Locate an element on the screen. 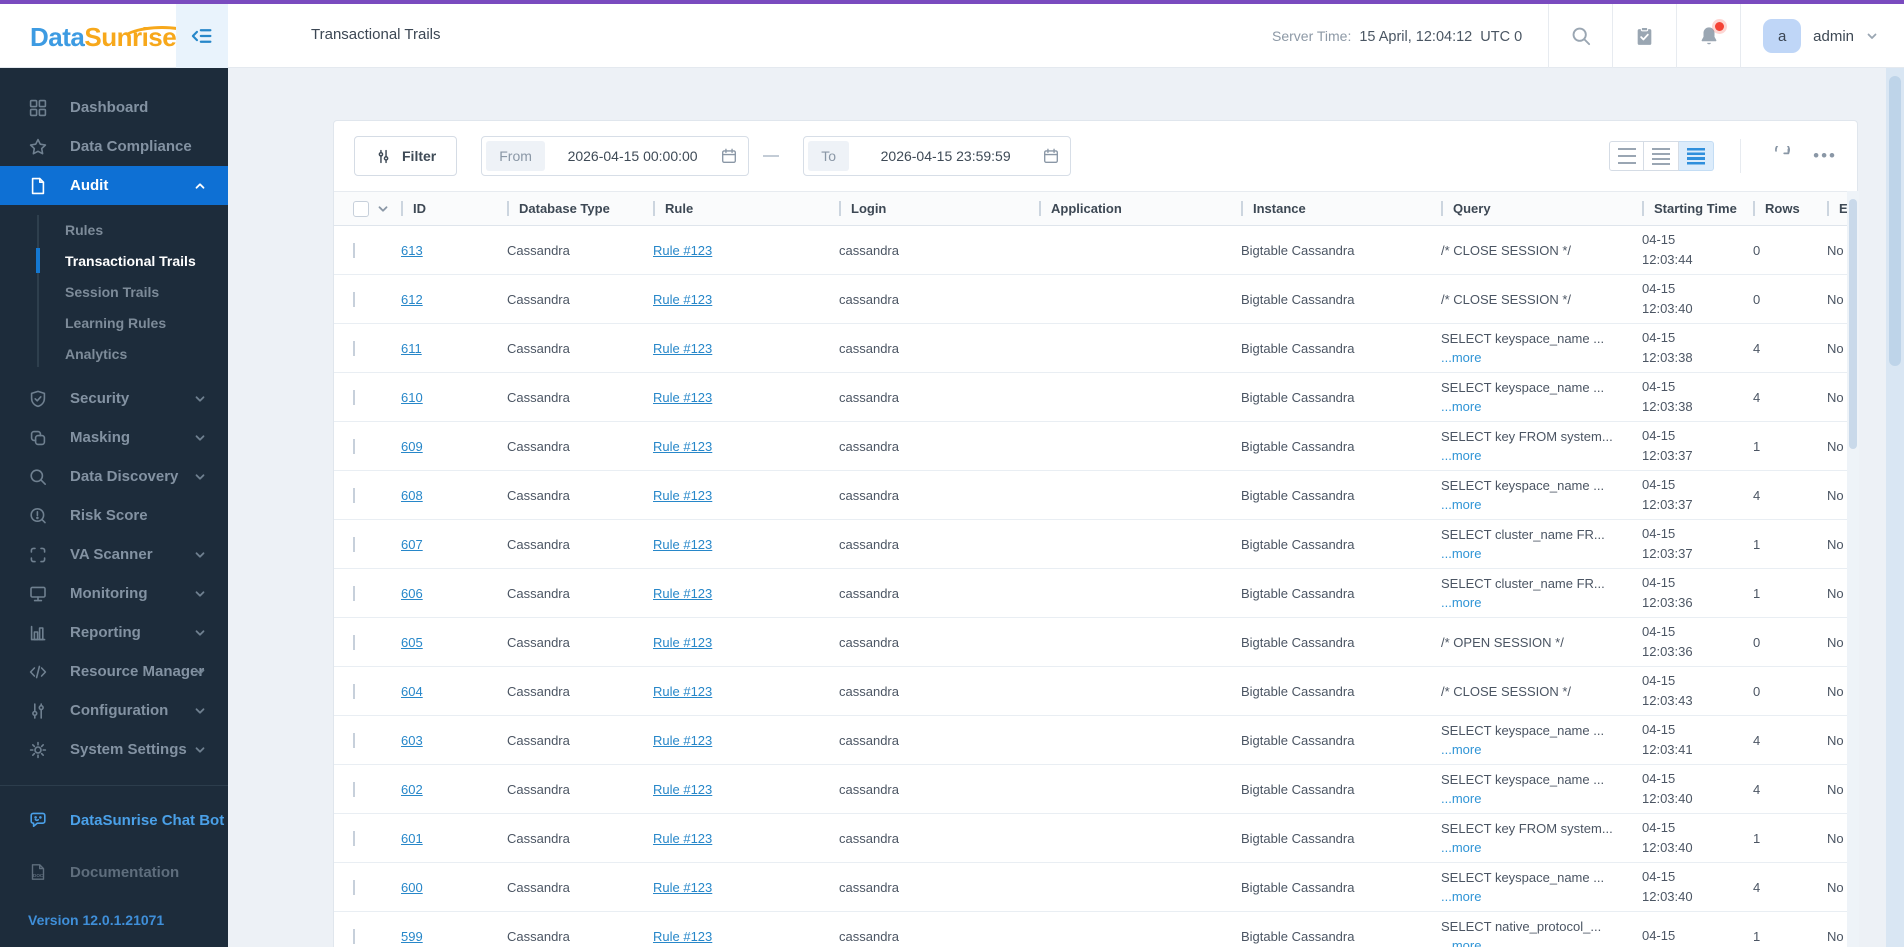 This screenshot has width=1904, height=947. sidebar-item-reporting: Reporting is located at coordinates (114, 632).